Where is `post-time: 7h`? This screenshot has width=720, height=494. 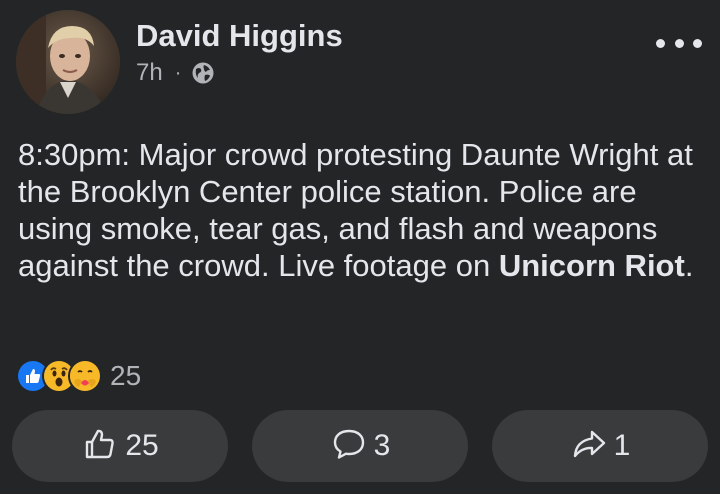
post-time: 7h is located at coordinates (149, 73).